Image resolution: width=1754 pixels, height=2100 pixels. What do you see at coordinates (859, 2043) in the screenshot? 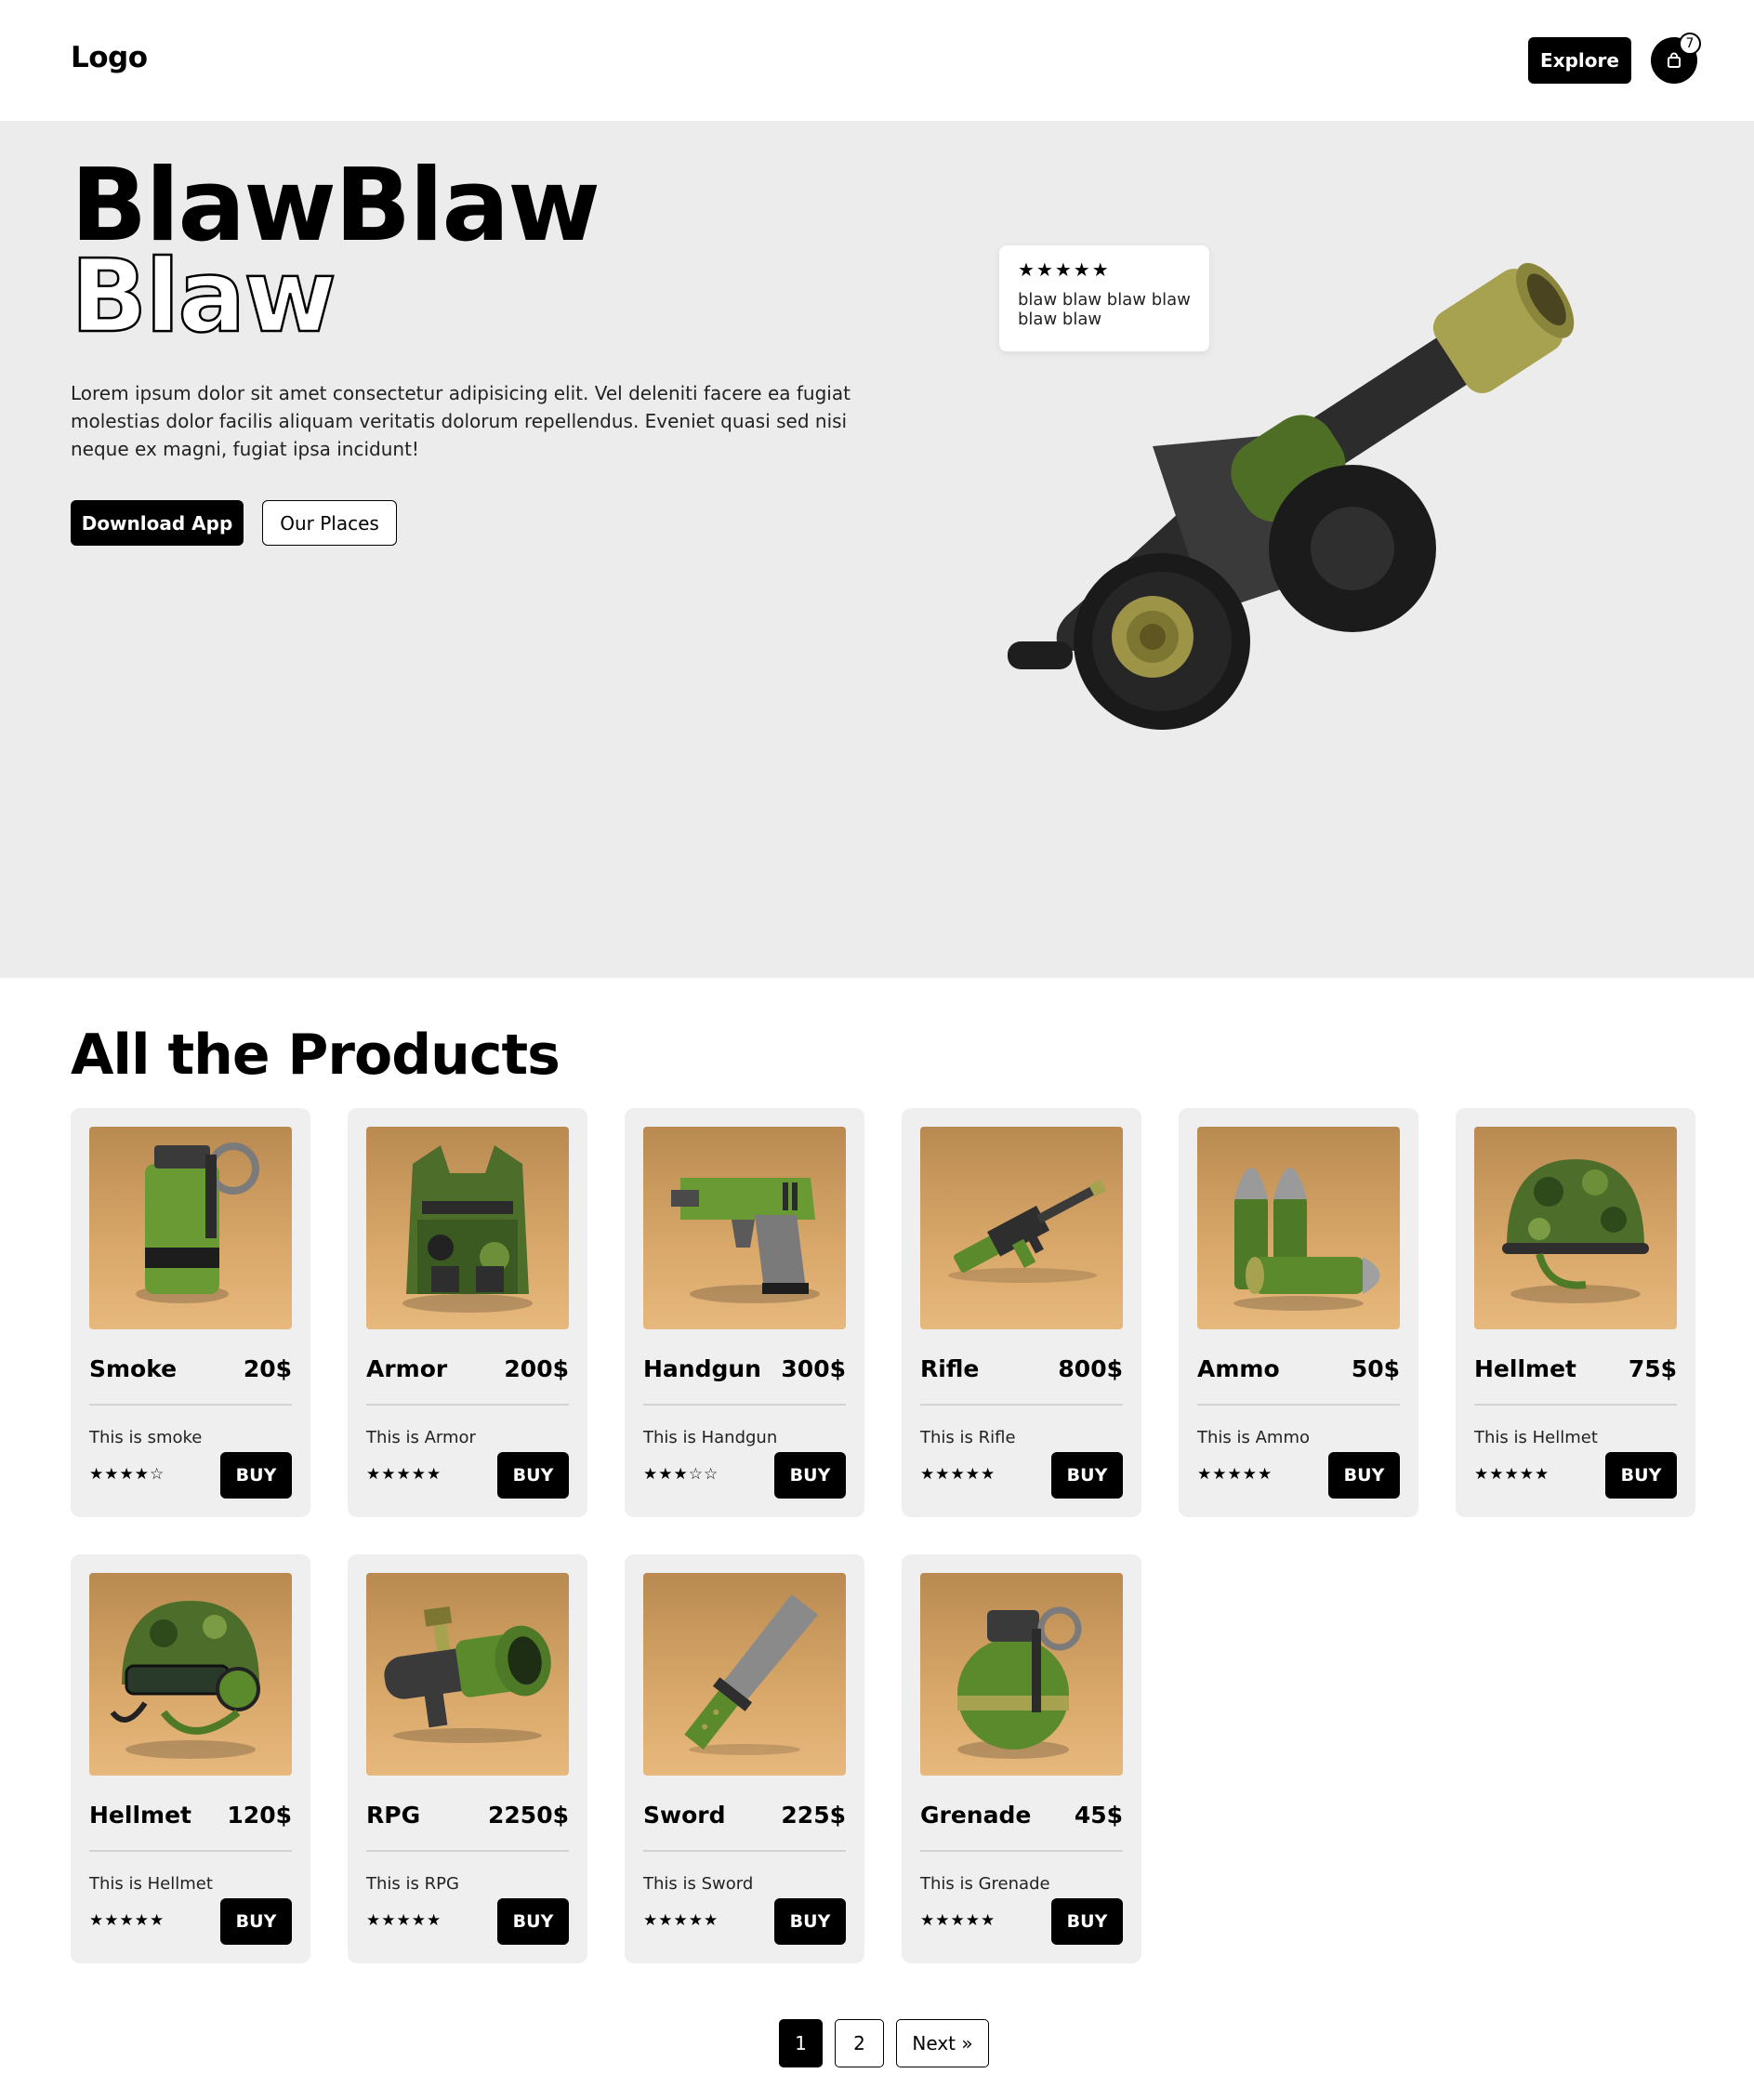
I see `pagination-page-2: 2` at bounding box center [859, 2043].